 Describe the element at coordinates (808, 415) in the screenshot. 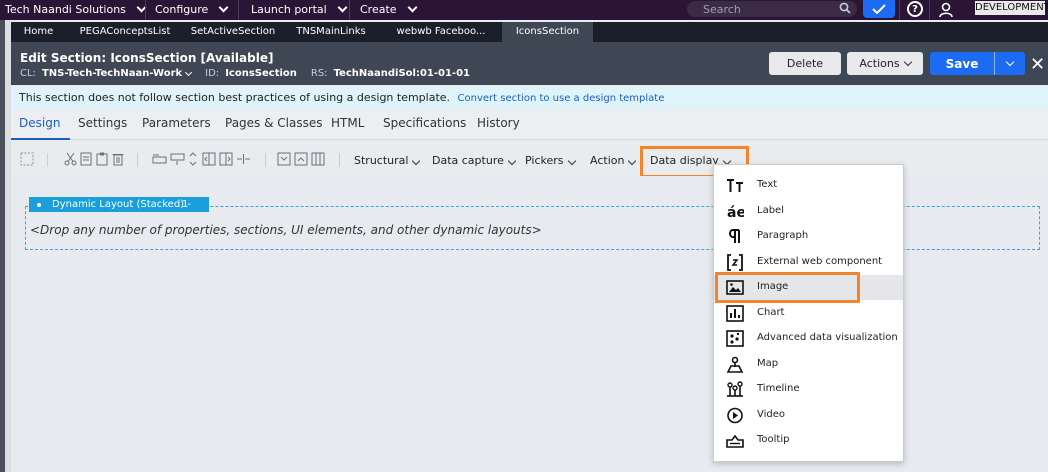

I see `menu-item-video: Video` at that location.